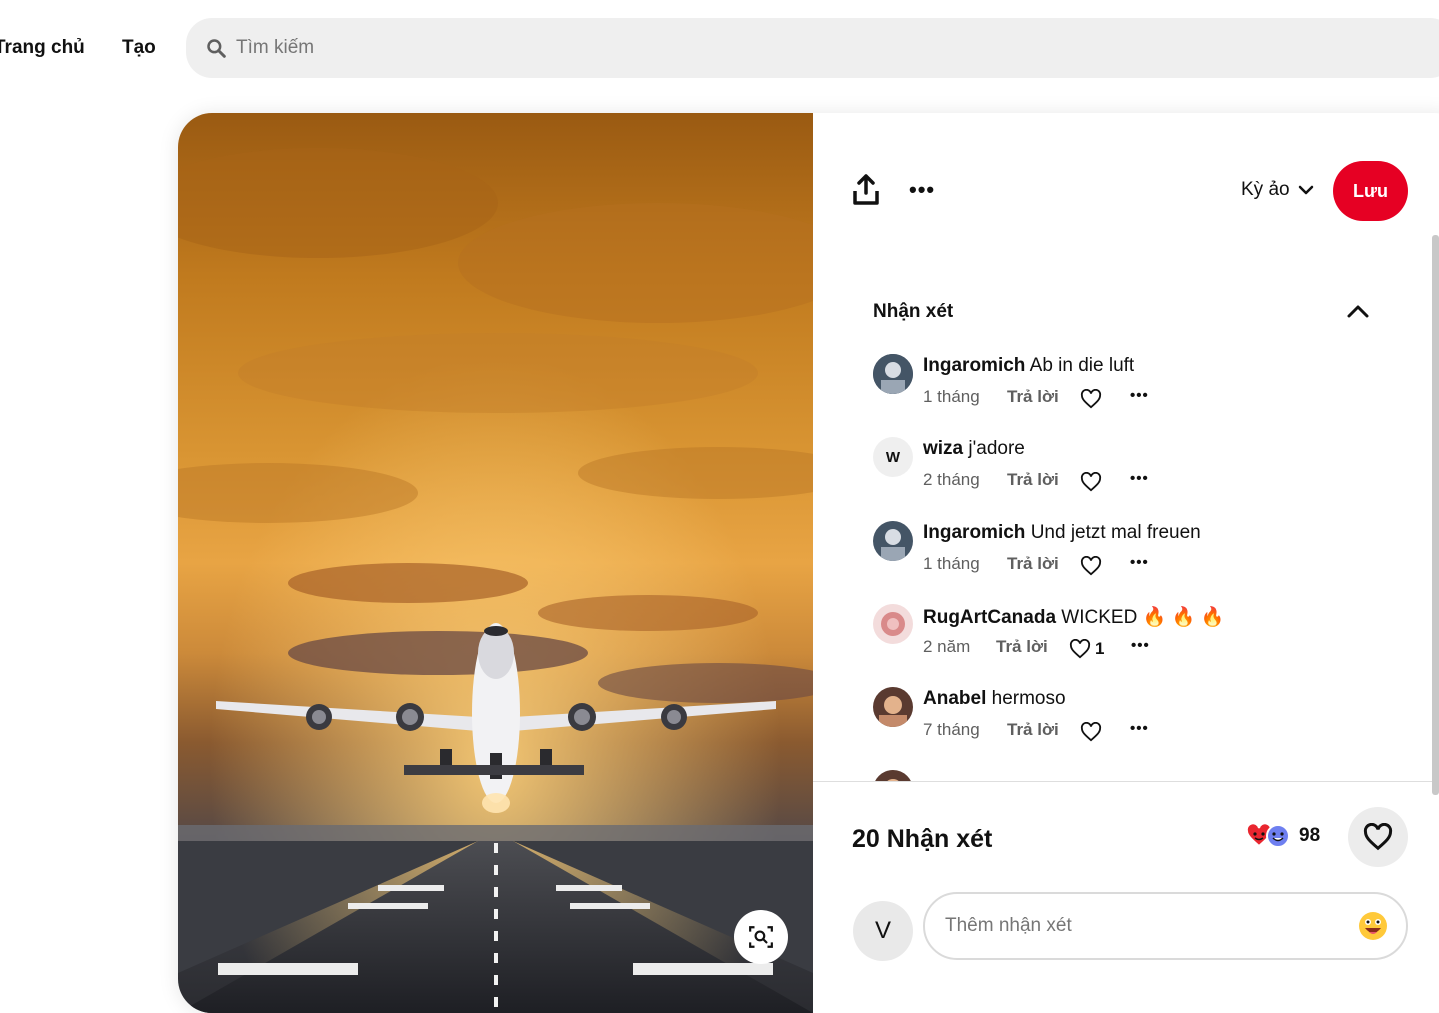 Image resolution: width=1439 pixels, height=1013 pixels. Describe the element at coordinates (1082, 365) in the screenshot. I see `comment-text: Ab in die luft` at that location.